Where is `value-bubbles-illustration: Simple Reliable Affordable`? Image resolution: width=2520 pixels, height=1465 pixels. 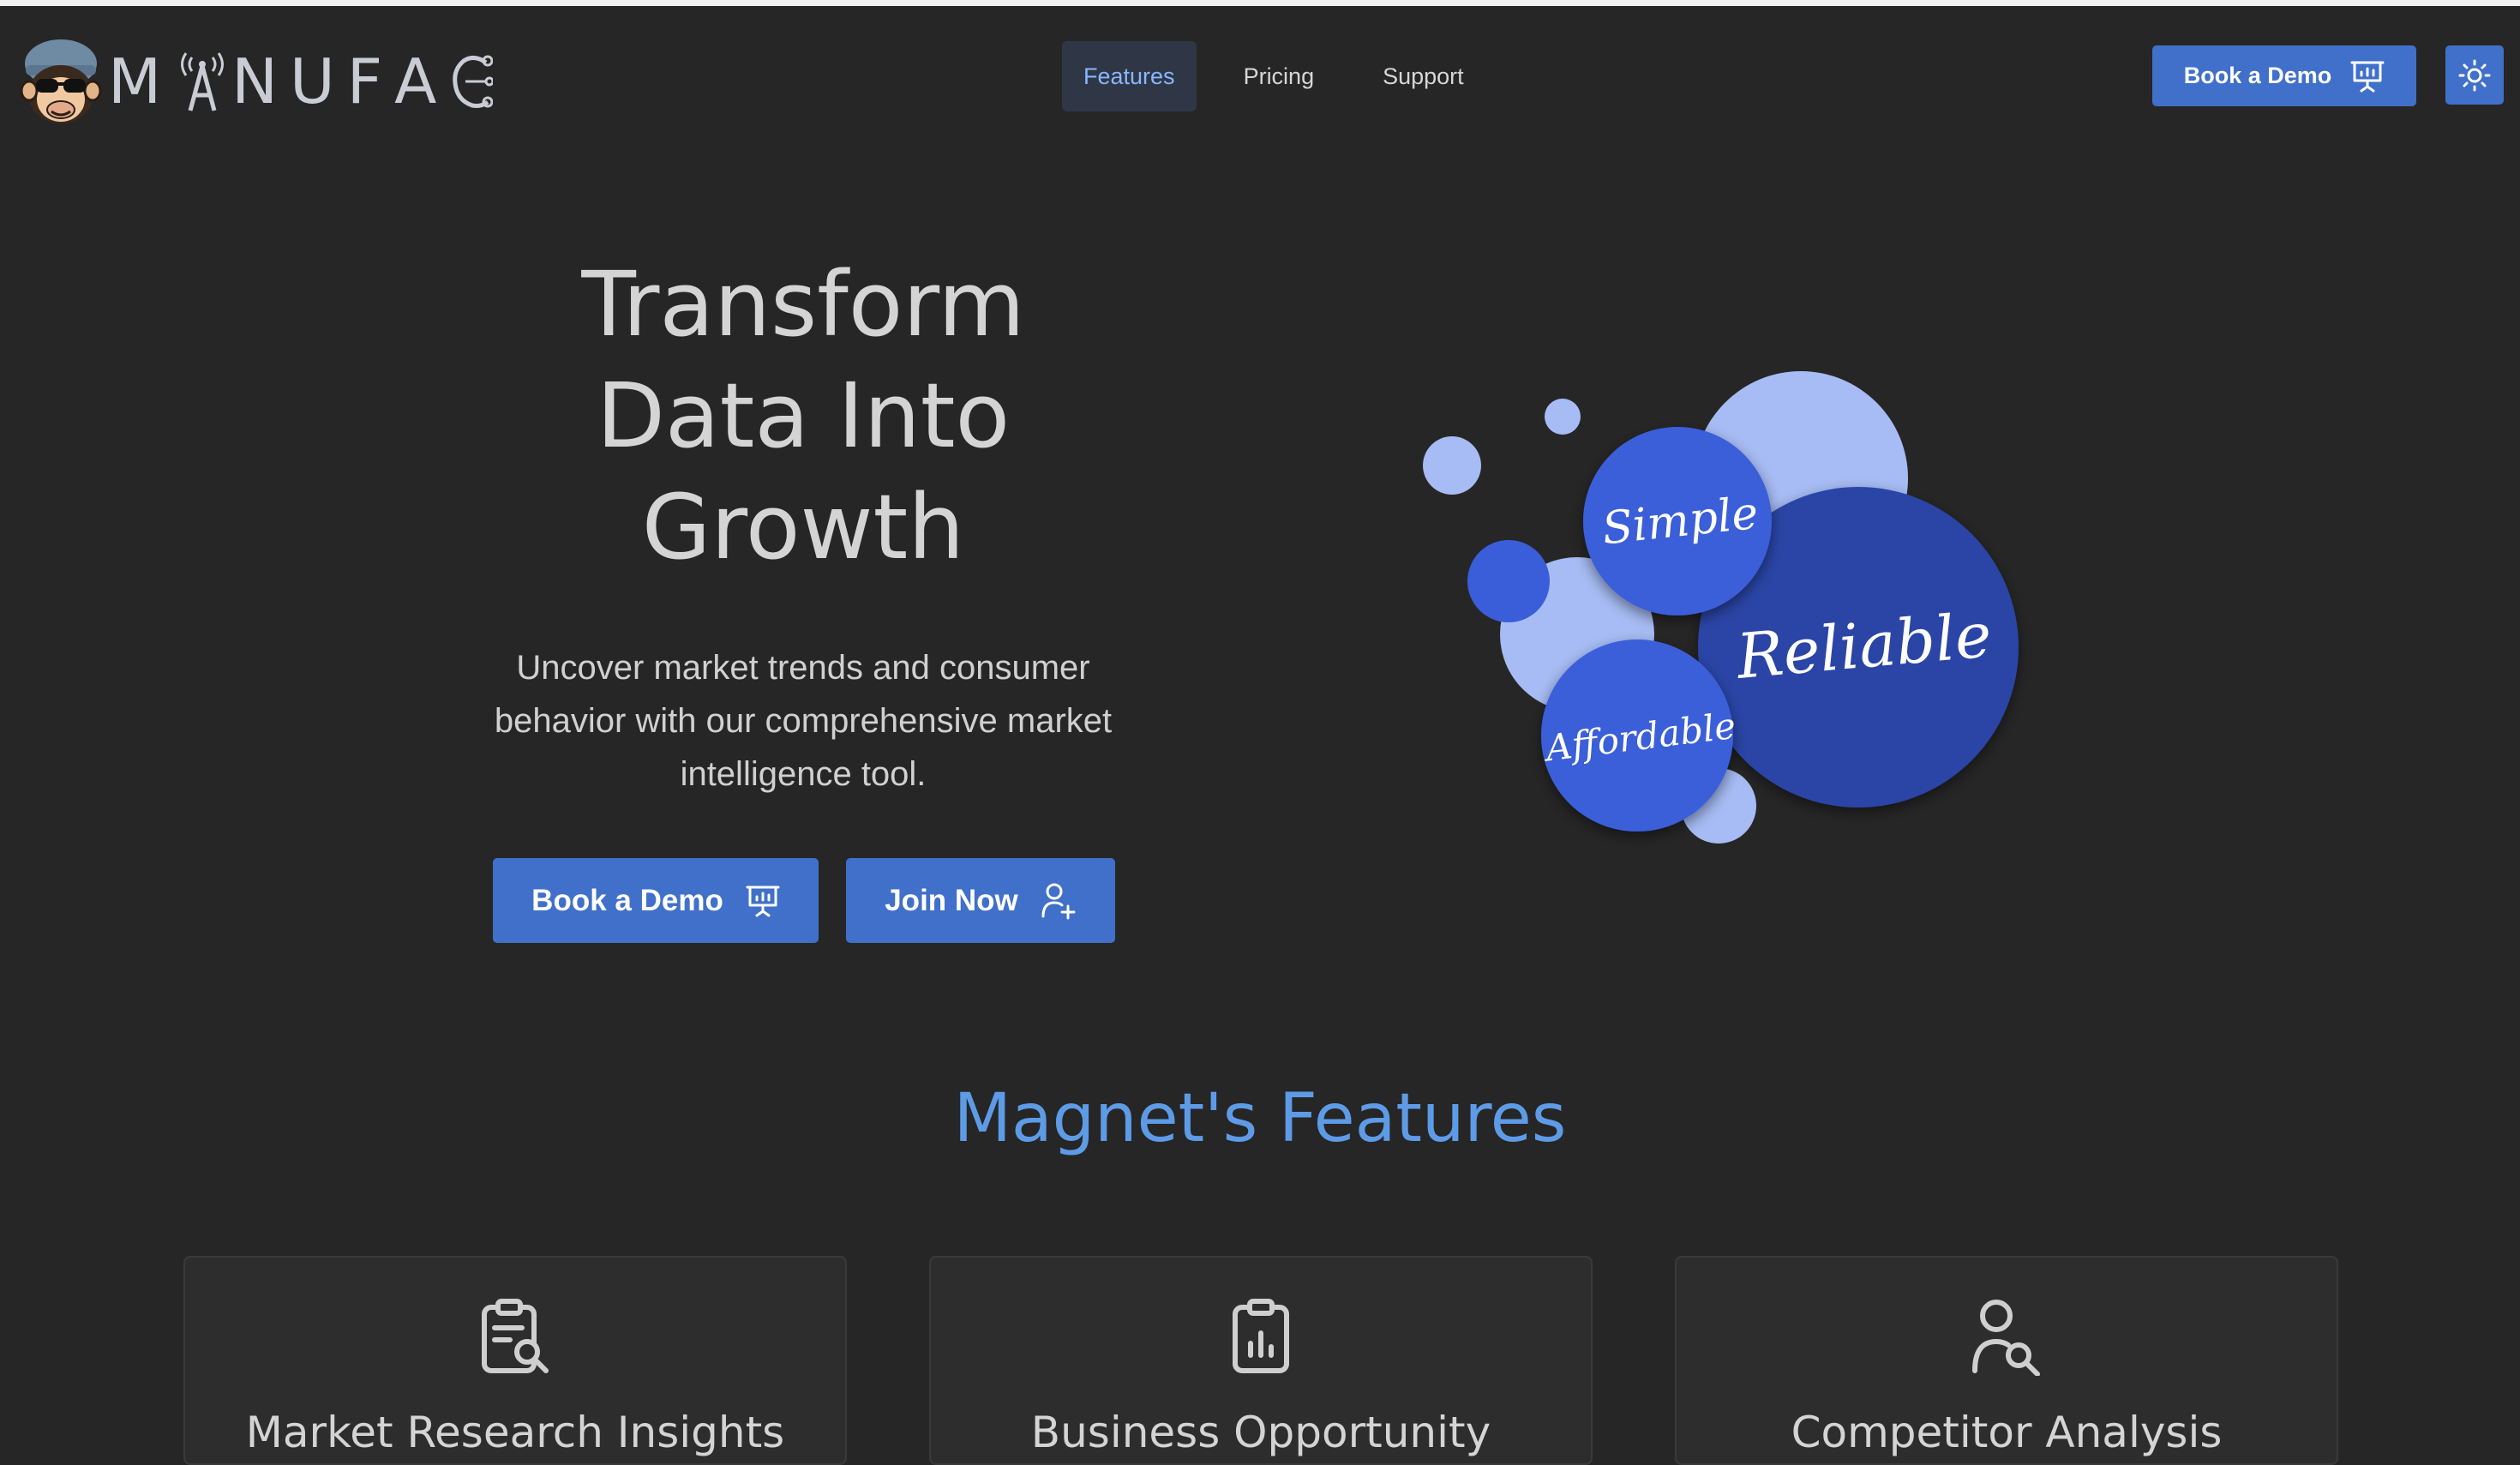 value-bubbles-illustration: Simple Reliable Affordable is located at coordinates (1721, 607).